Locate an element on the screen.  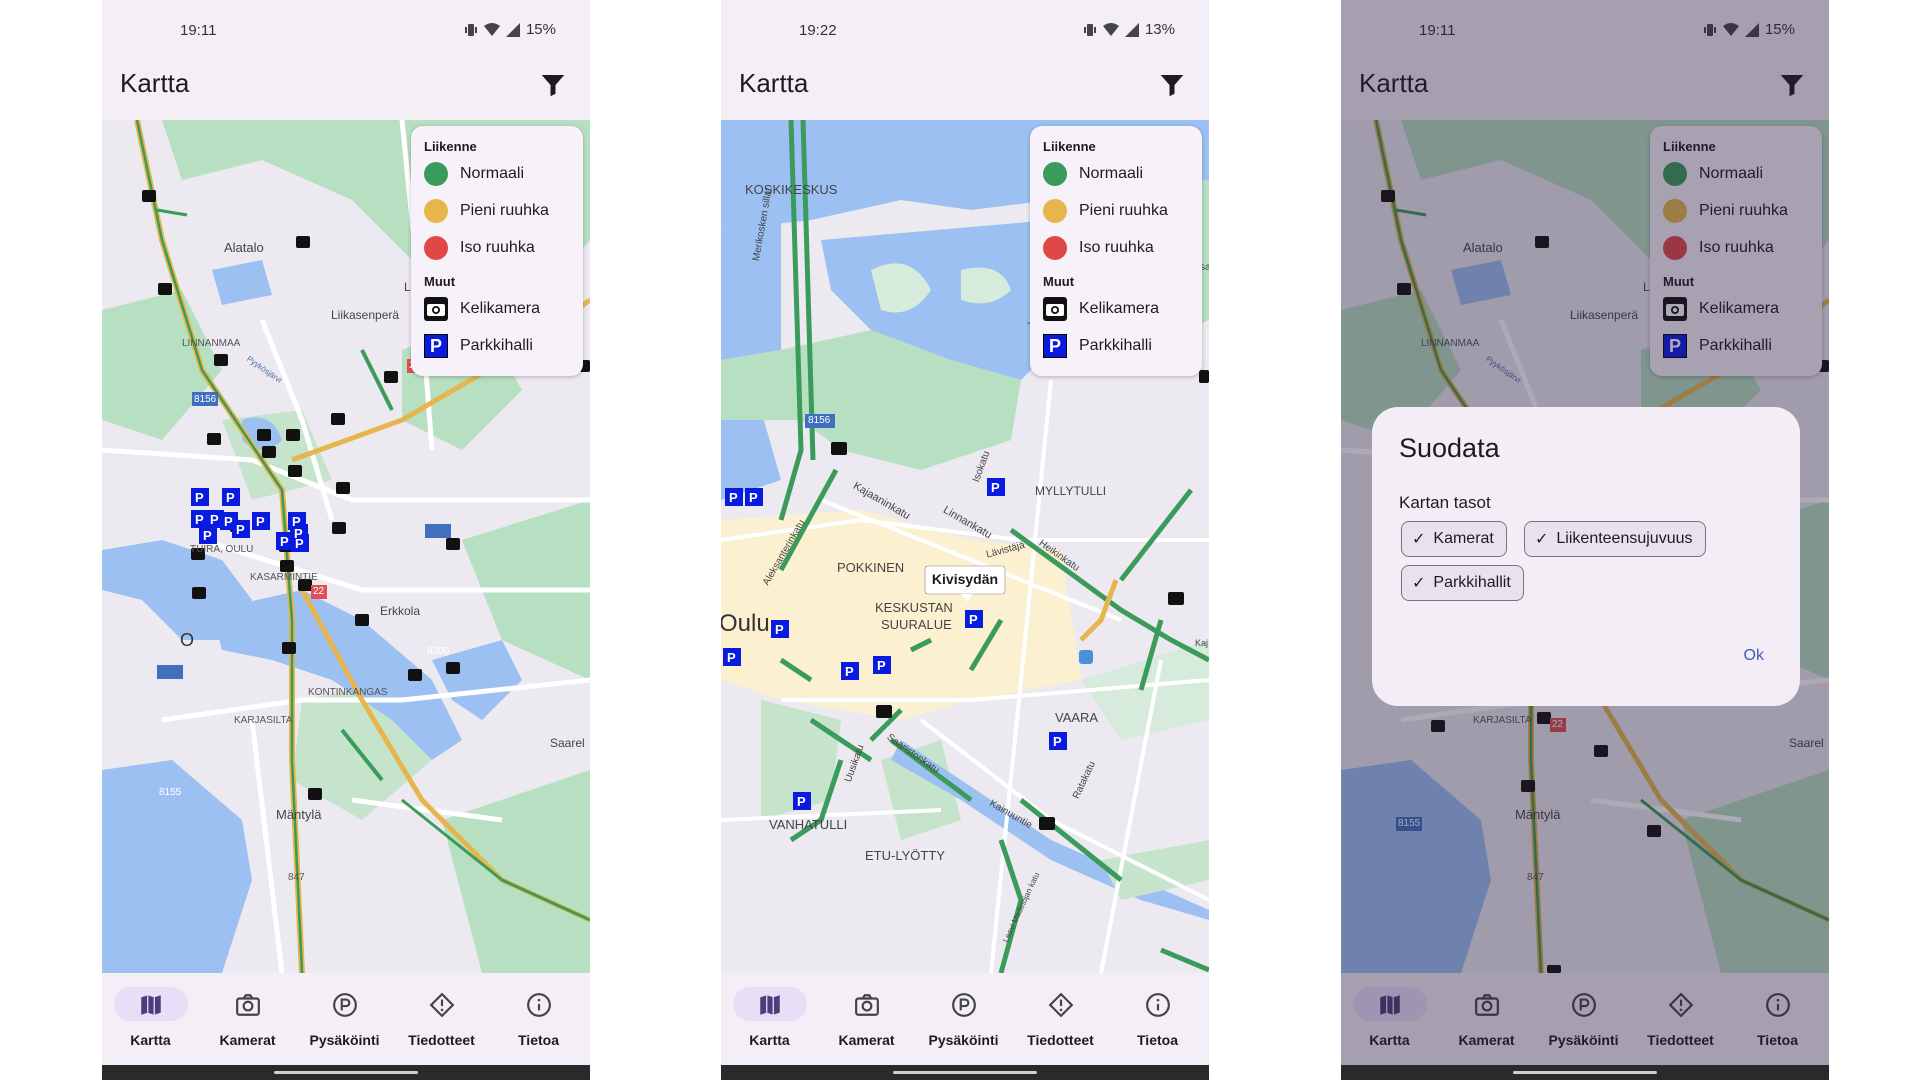
page-title: Kartta is located at coordinates (774, 83).